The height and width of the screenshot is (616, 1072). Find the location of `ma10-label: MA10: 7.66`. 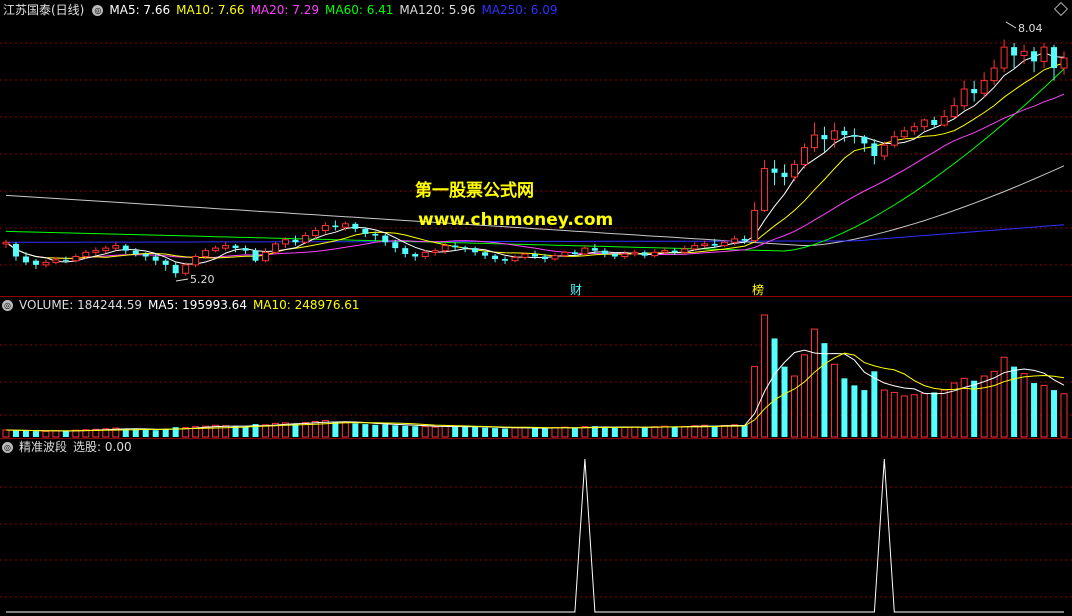

ma10-label: MA10: 7.66 is located at coordinates (210, 10).